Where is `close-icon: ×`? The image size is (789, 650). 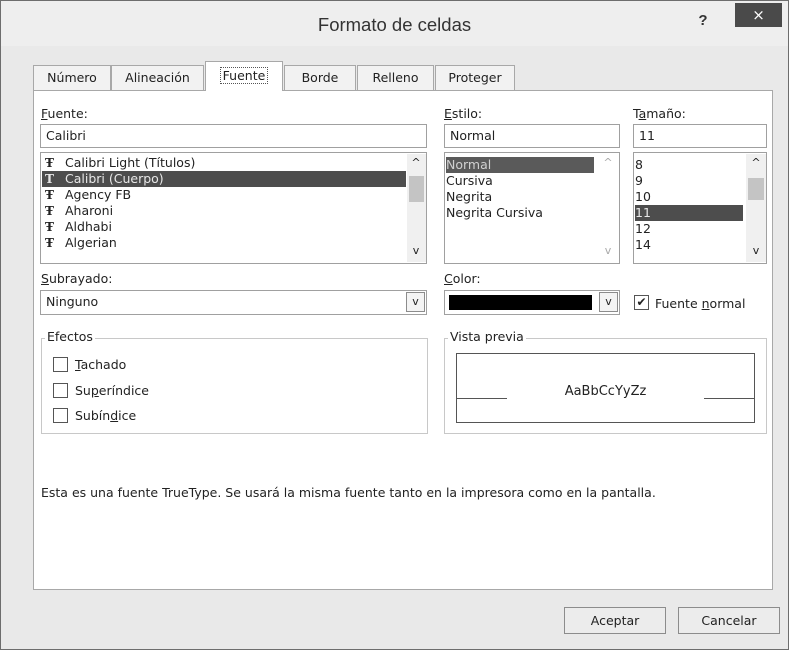 close-icon: × is located at coordinates (758, 15).